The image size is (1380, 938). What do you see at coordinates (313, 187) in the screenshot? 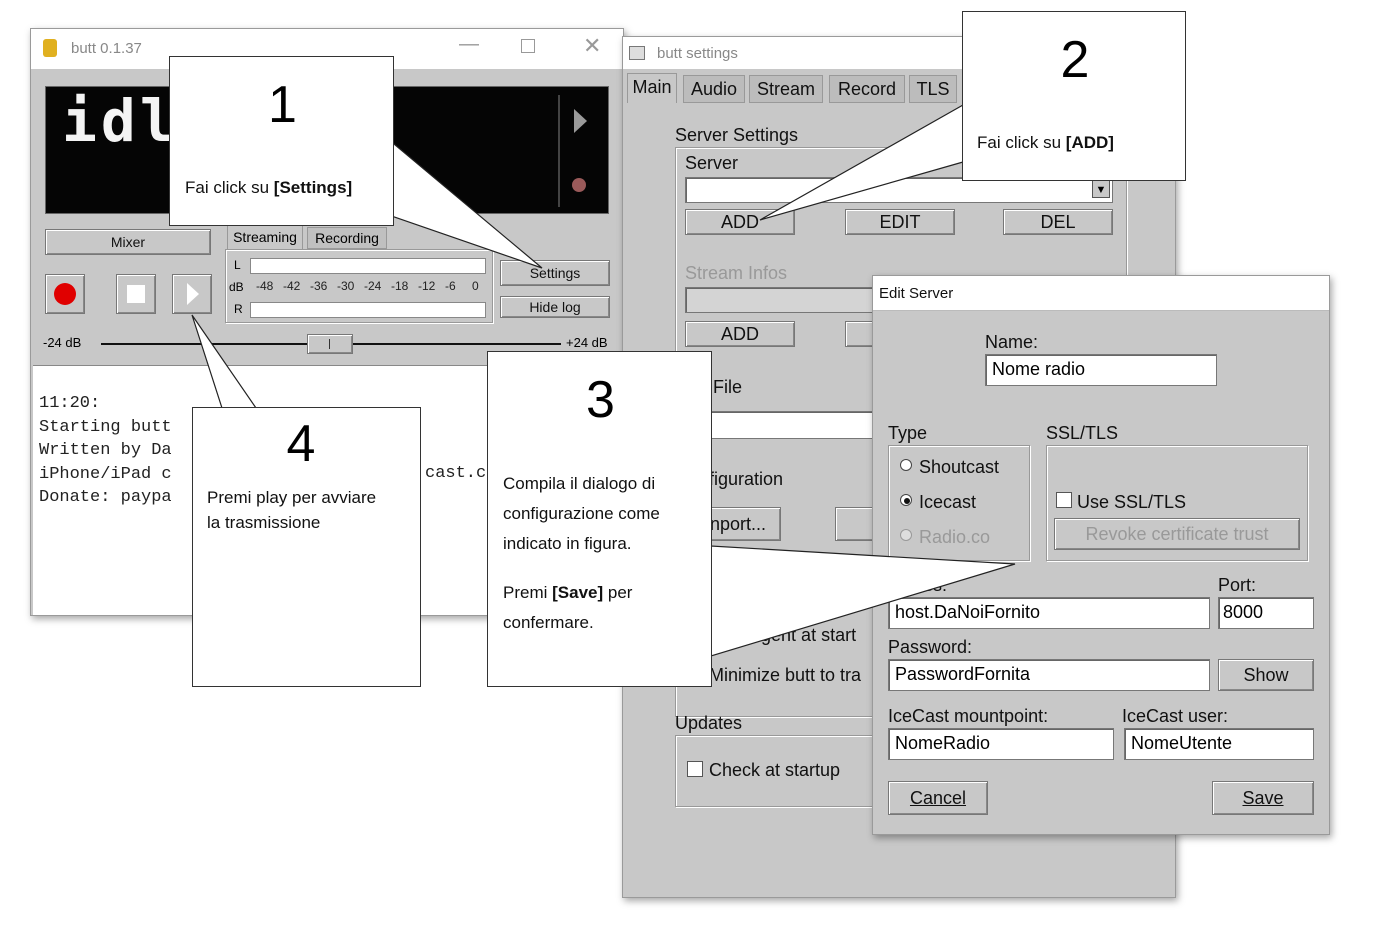
I see `callout-1-bold: [Settings]` at bounding box center [313, 187].